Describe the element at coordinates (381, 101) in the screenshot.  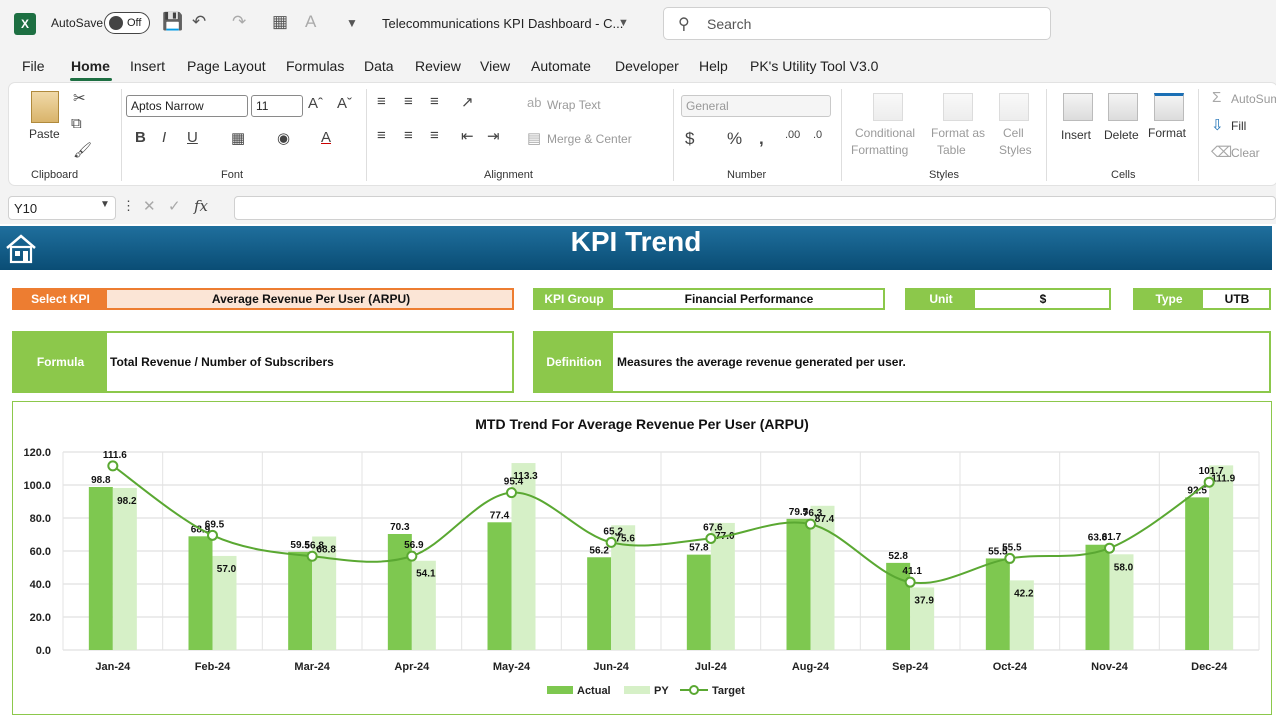
I see `align-top-icon: ≡` at that location.